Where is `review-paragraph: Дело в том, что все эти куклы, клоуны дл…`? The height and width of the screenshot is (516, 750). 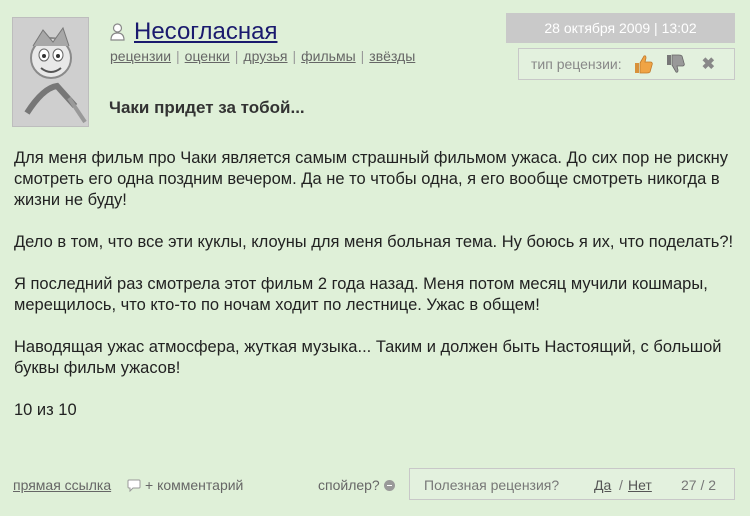 review-paragraph: Дело в том, что все эти куклы, клоуны дл… is located at coordinates (374, 242).